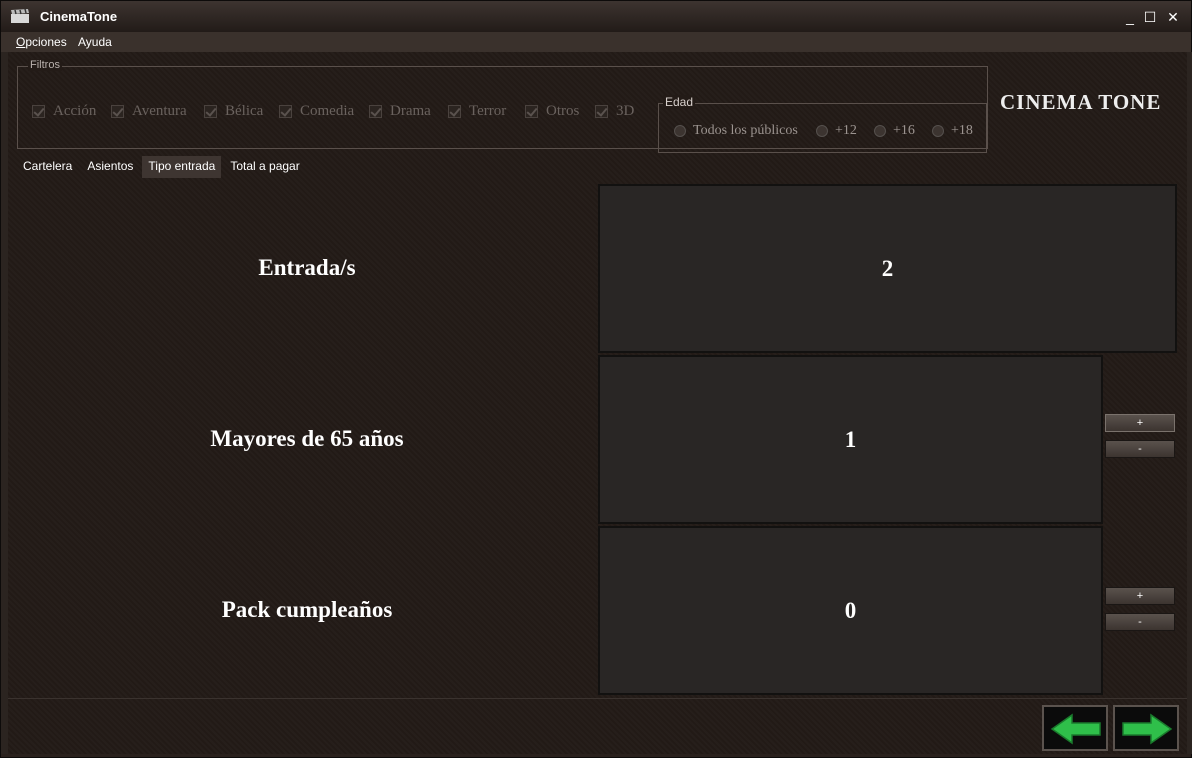 The width and height of the screenshot is (1192, 758). I want to click on genre-label: Terror, so click(488, 111).